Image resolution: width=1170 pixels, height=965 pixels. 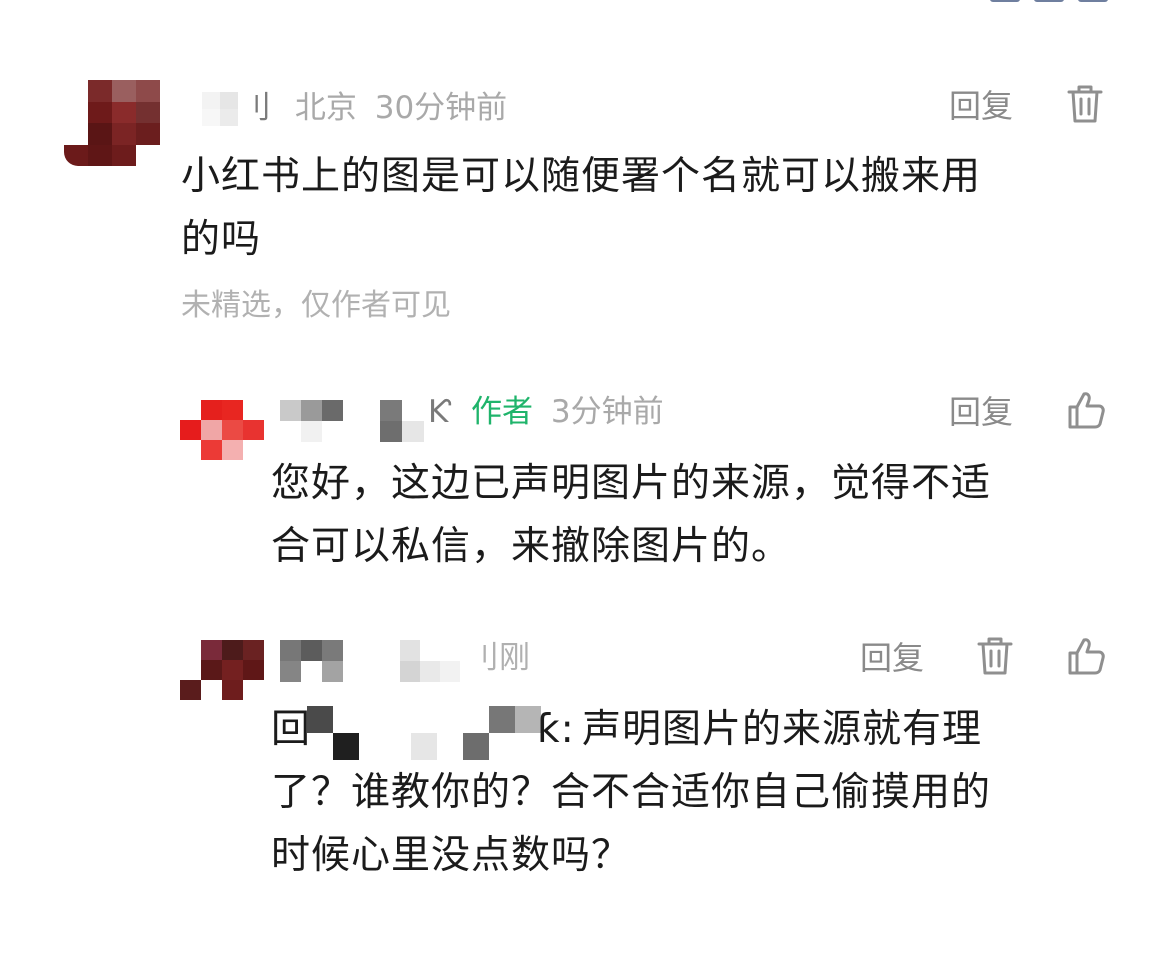 What do you see at coordinates (531, 546) in the screenshot?
I see `comment-line: 合可以私信，来撤除图片的。` at bounding box center [531, 546].